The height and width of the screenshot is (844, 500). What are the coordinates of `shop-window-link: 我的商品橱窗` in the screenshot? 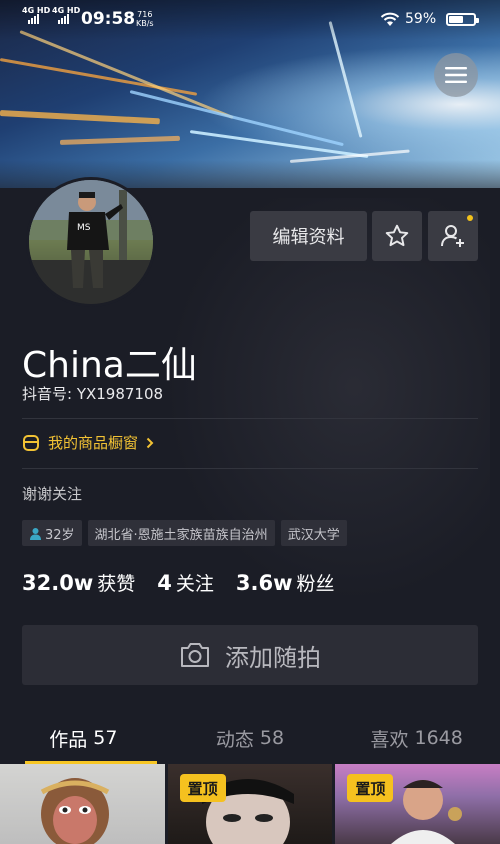 It's located at (88, 442).